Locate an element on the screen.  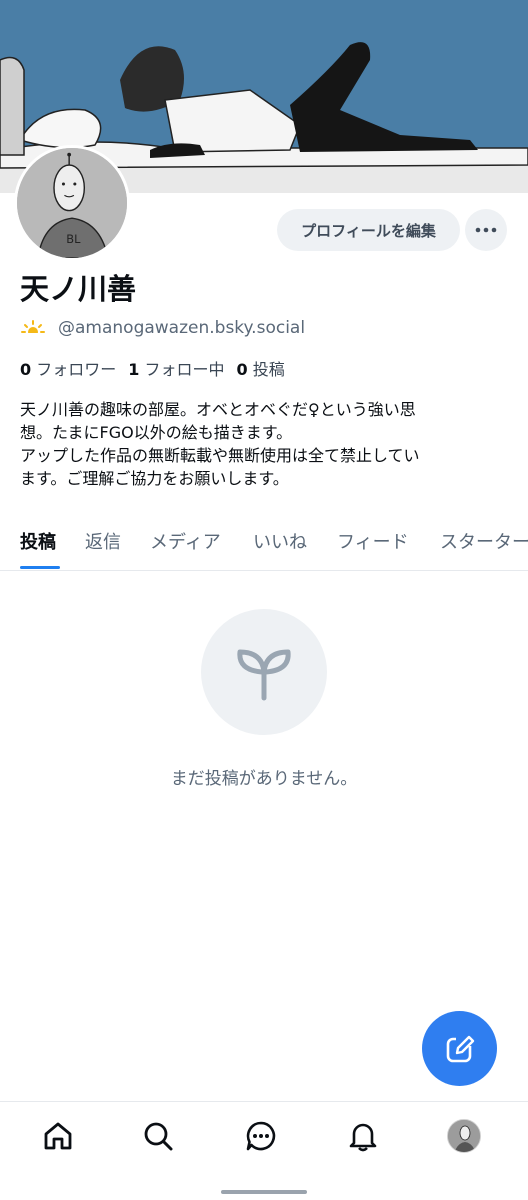
handle-row: @amanogawazen.bsky.social is located at coordinates (162, 328).